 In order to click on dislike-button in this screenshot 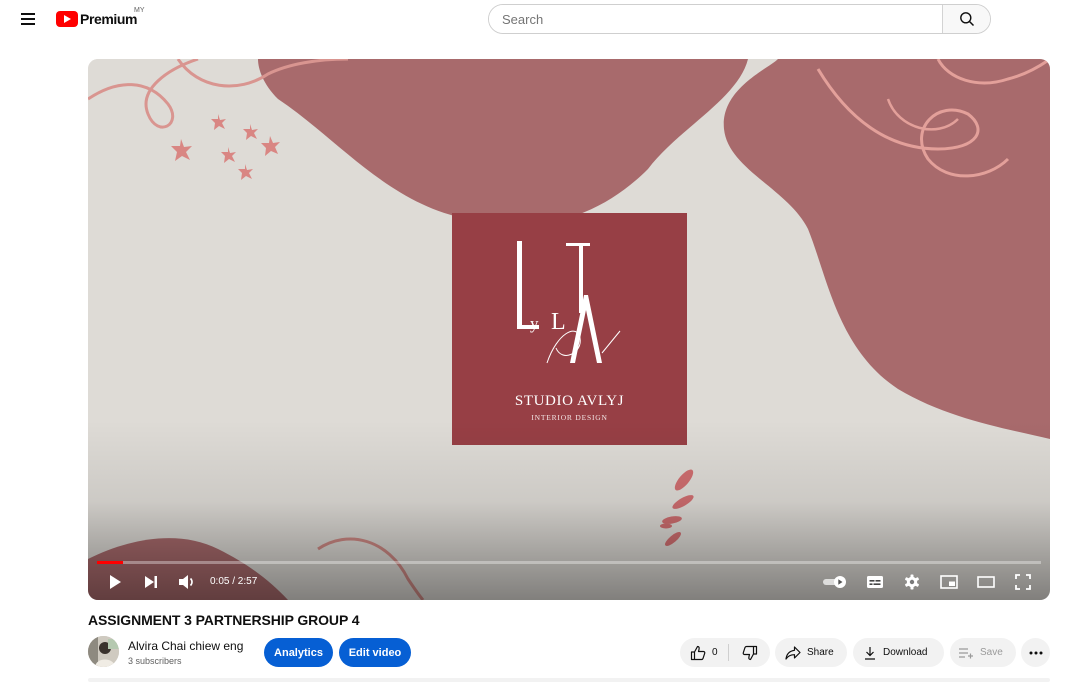, I will do `click(749, 652)`.